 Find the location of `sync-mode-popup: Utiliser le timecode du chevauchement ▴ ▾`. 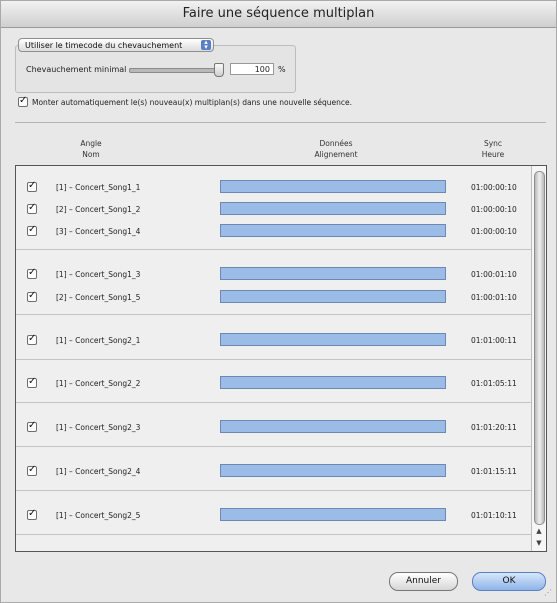

sync-mode-popup: Utiliser le timecode du chevauchement ▴ ▾ is located at coordinates (116, 45).